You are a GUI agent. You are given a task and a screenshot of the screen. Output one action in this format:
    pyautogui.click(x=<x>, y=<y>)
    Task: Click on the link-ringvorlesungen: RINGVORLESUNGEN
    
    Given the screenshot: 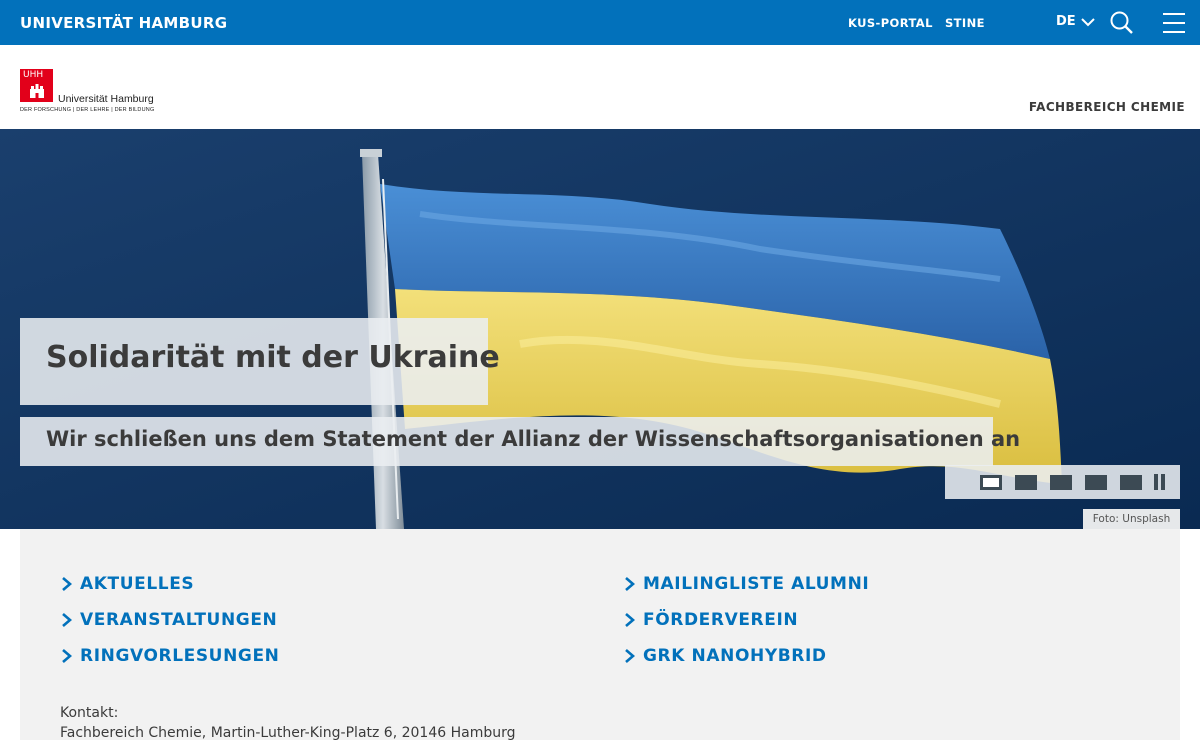 What is the action you would take?
    pyautogui.click(x=170, y=656)
    